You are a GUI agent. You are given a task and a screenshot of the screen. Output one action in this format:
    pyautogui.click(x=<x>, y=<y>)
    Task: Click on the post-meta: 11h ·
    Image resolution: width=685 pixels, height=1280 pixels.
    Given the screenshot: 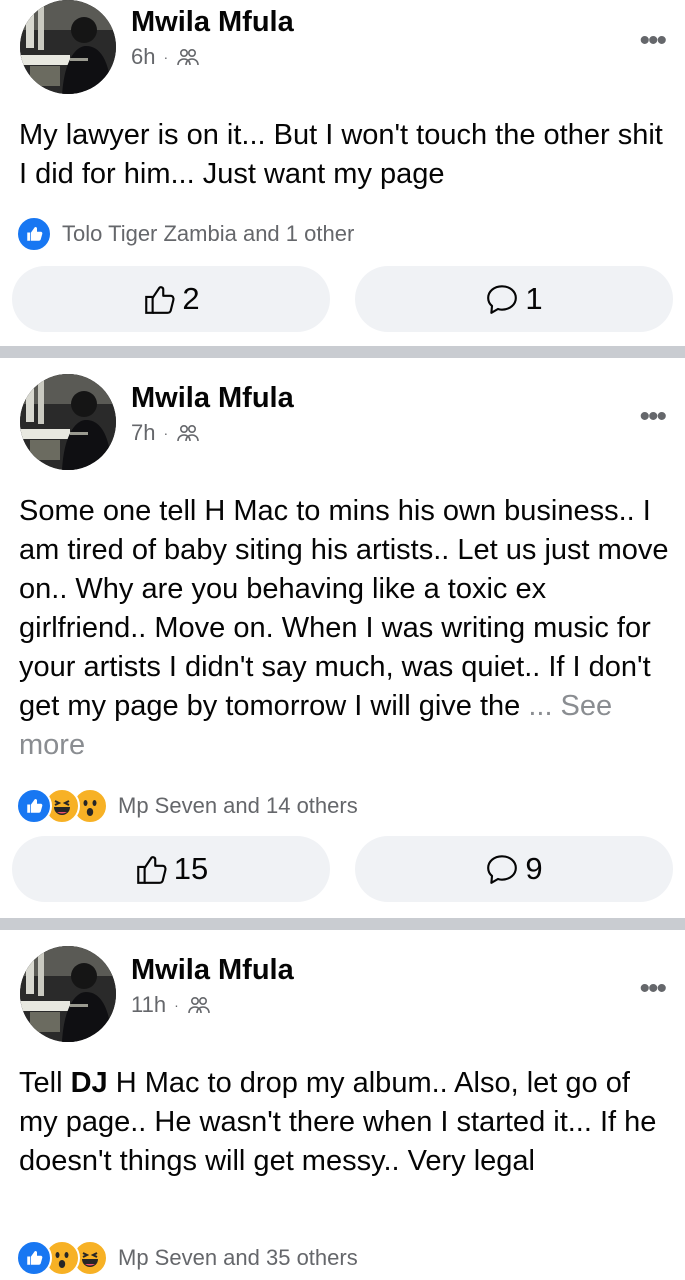 What is the action you would take?
    pyautogui.click(x=171, y=1005)
    